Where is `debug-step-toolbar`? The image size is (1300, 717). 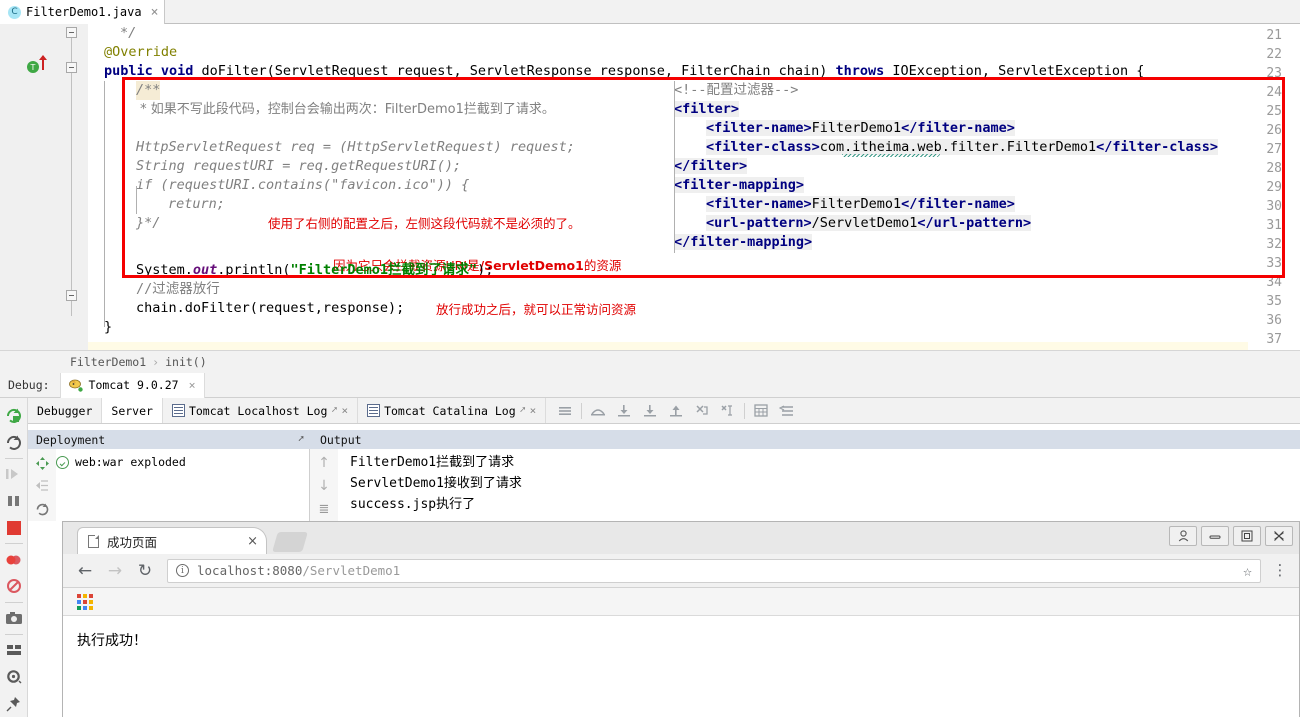 debug-step-toolbar is located at coordinates (673, 410).